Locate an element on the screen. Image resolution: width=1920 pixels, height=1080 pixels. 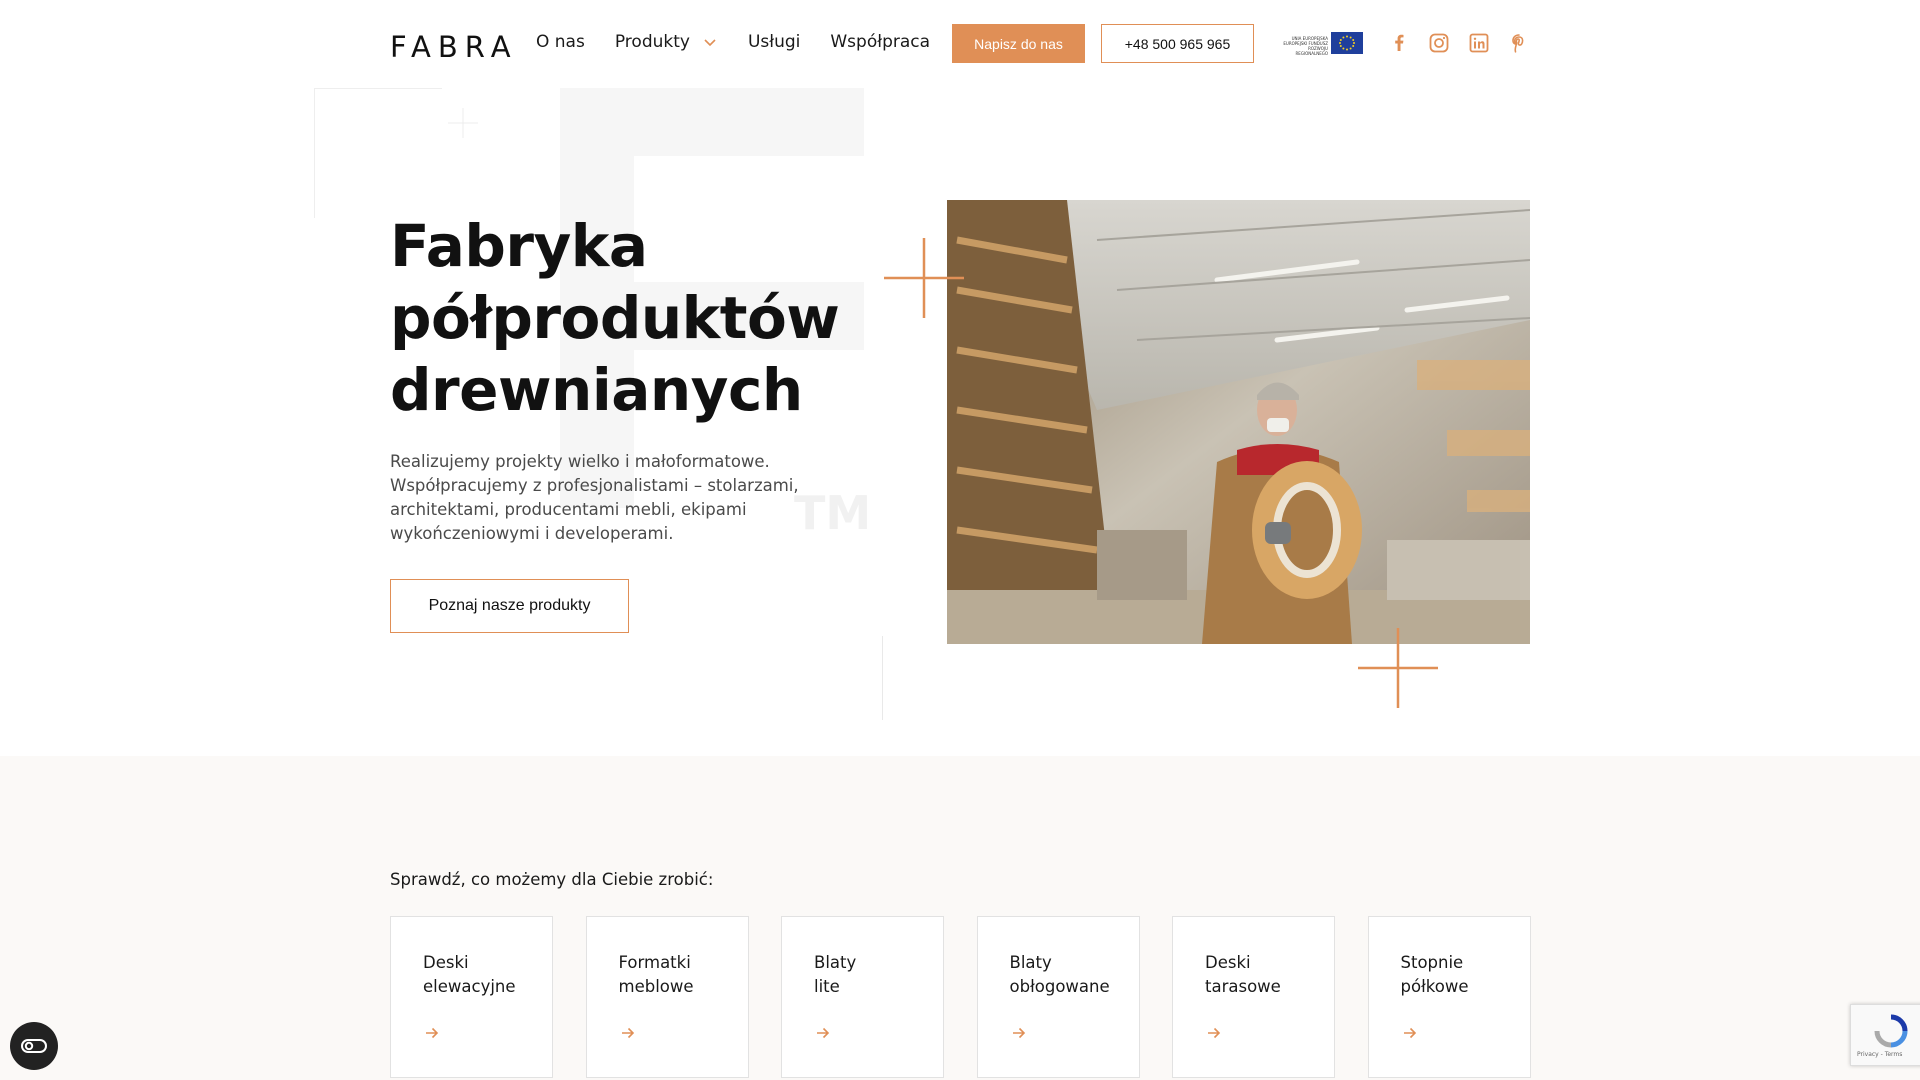
service-card-stopnie-polkowe: Stopnie półkowe is located at coordinates (1449, 997).